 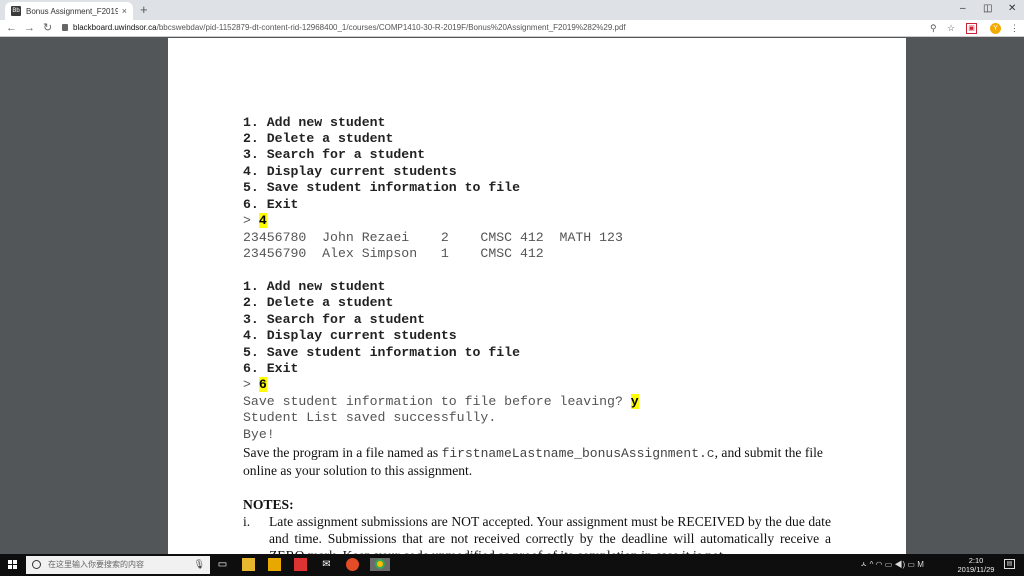 What do you see at coordinates (222, 564) in the screenshot?
I see `task-view-icon: ▭` at bounding box center [222, 564].